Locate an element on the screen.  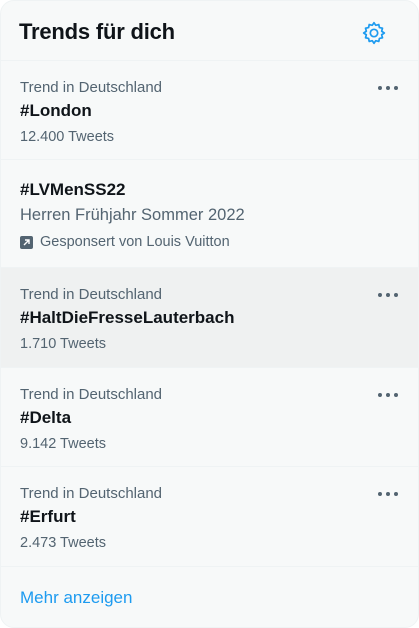
gear-icon is located at coordinates (374, 33).